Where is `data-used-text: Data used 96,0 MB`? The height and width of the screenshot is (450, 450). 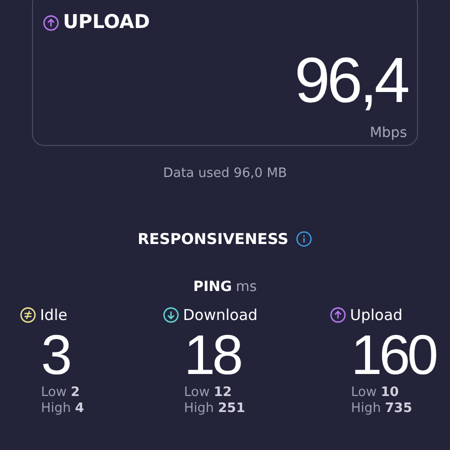 data-used-text: Data used 96,0 MB is located at coordinates (225, 173).